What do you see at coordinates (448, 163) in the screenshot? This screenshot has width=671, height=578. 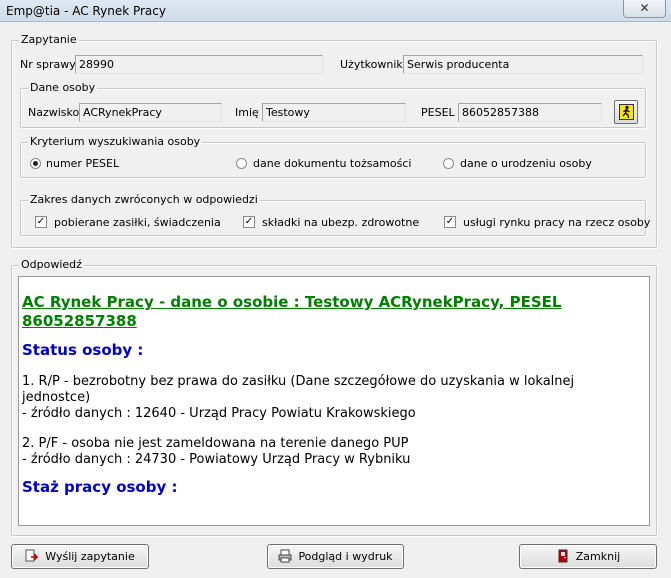 I see `radio-birth-data` at bounding box center [448, 163].